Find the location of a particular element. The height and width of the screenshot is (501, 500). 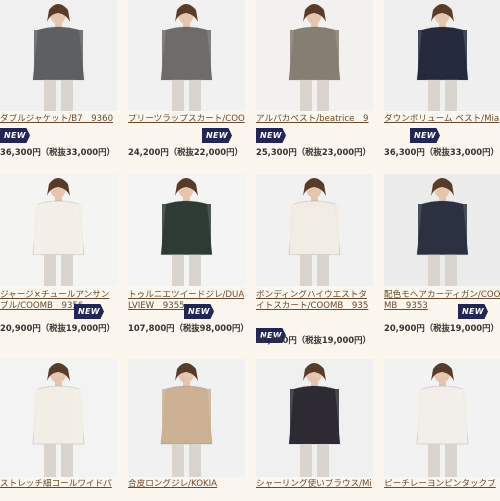

product-title-link: 合皮ロングジレ/KOKIA is located at coordinates (186, 484).